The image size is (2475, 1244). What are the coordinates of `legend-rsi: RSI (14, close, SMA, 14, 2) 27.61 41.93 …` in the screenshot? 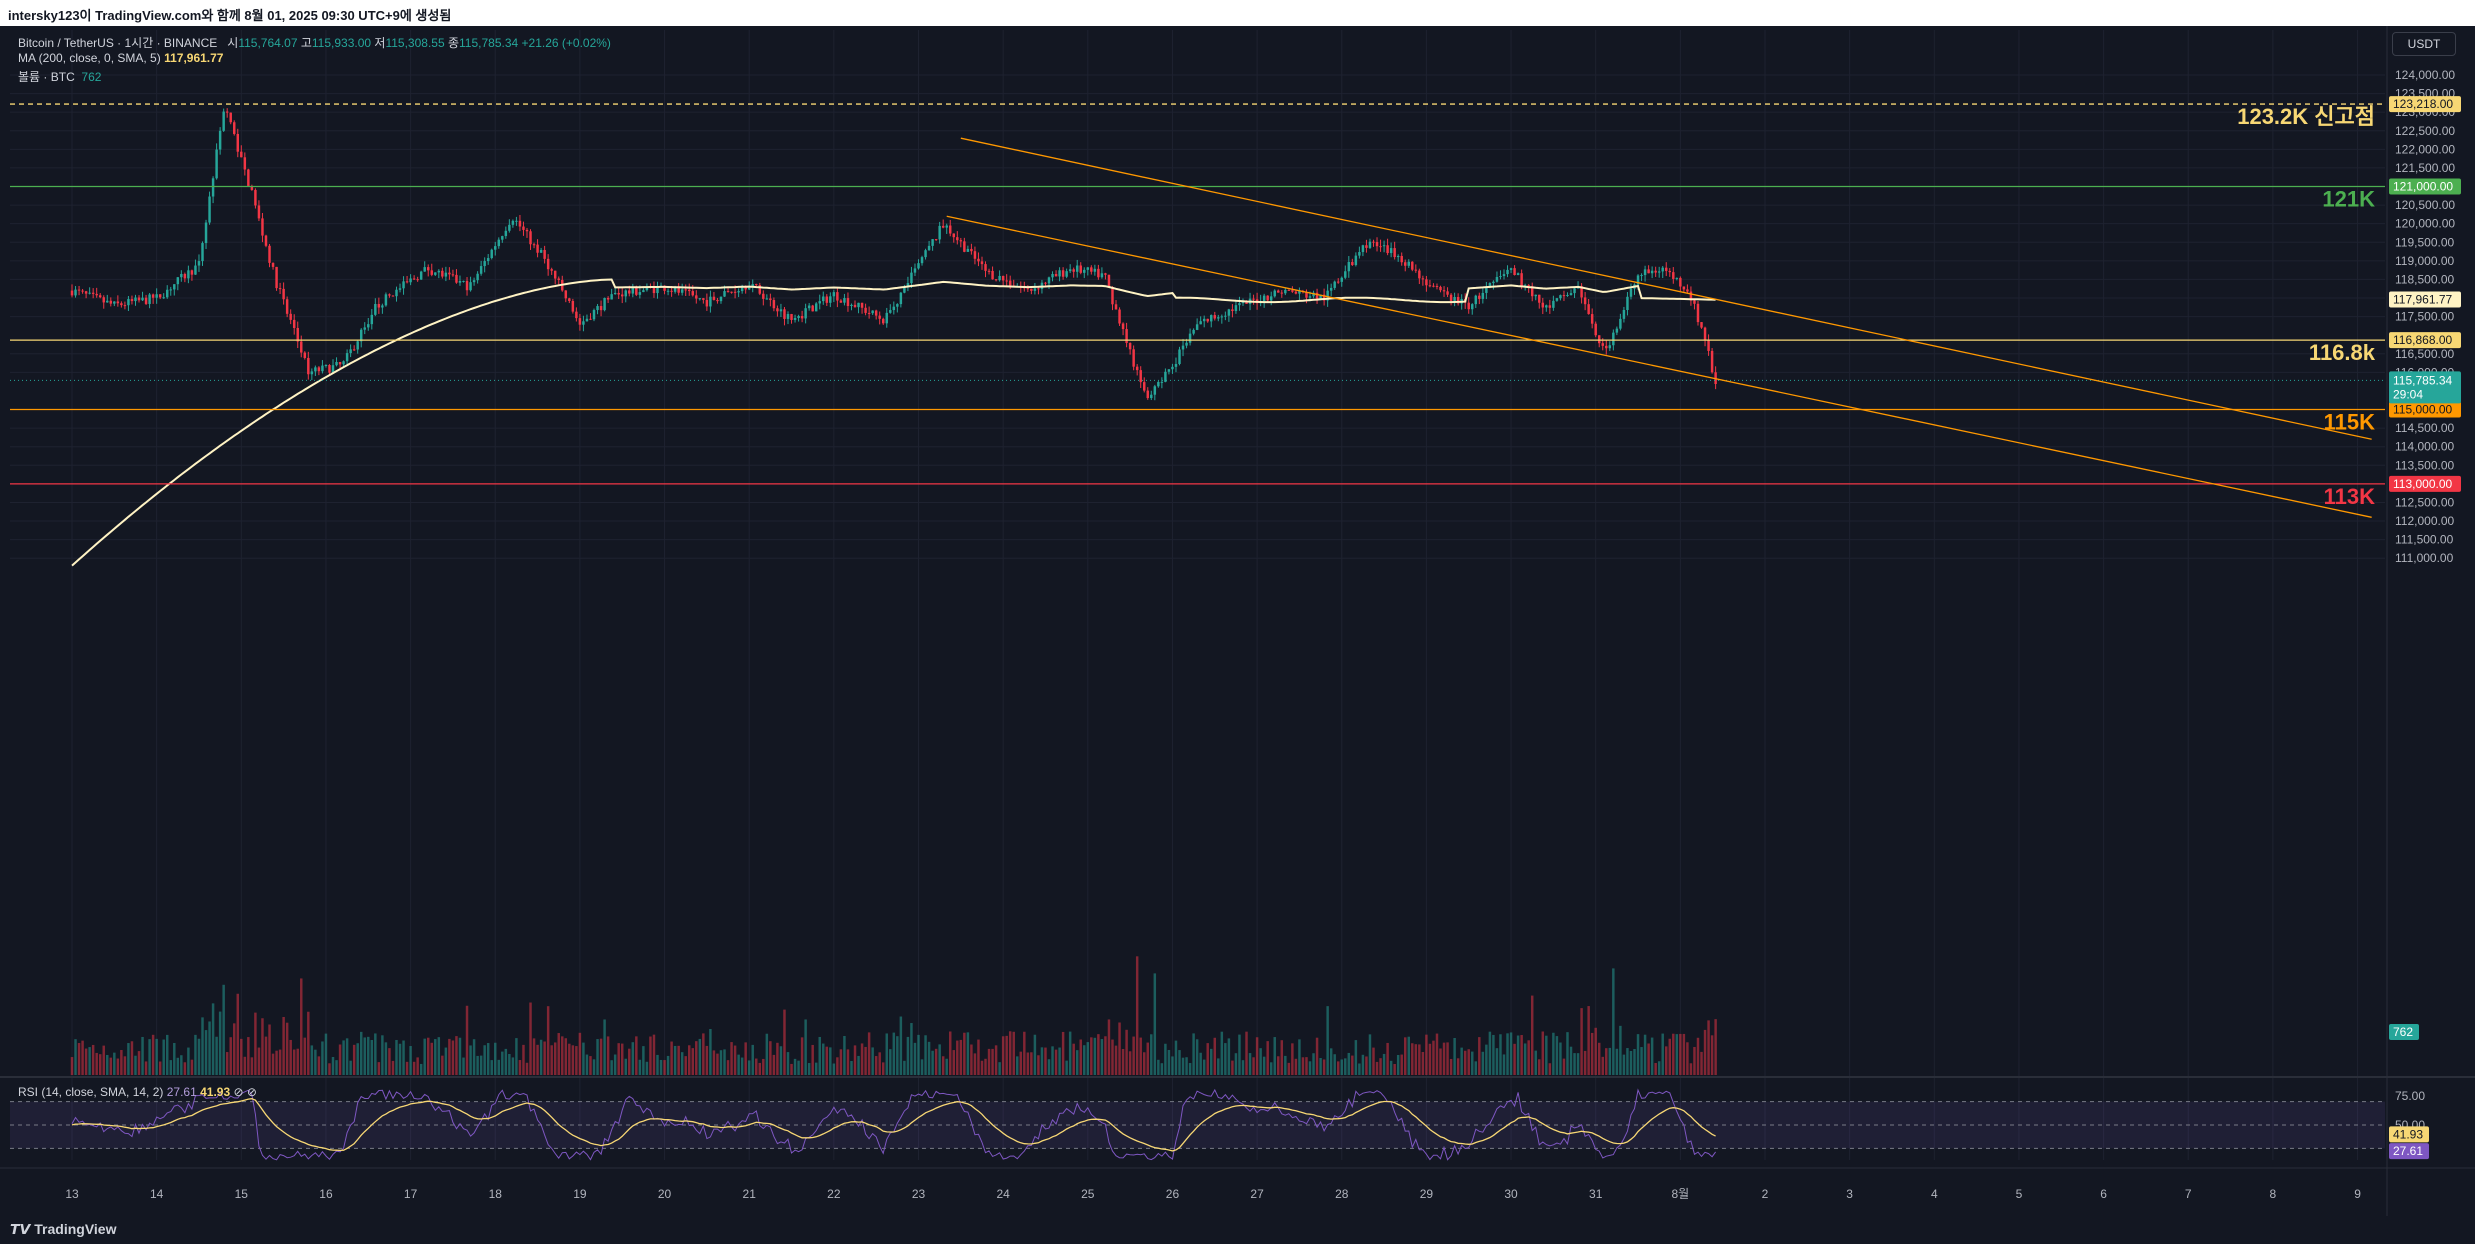 It's located at (137, 1092).